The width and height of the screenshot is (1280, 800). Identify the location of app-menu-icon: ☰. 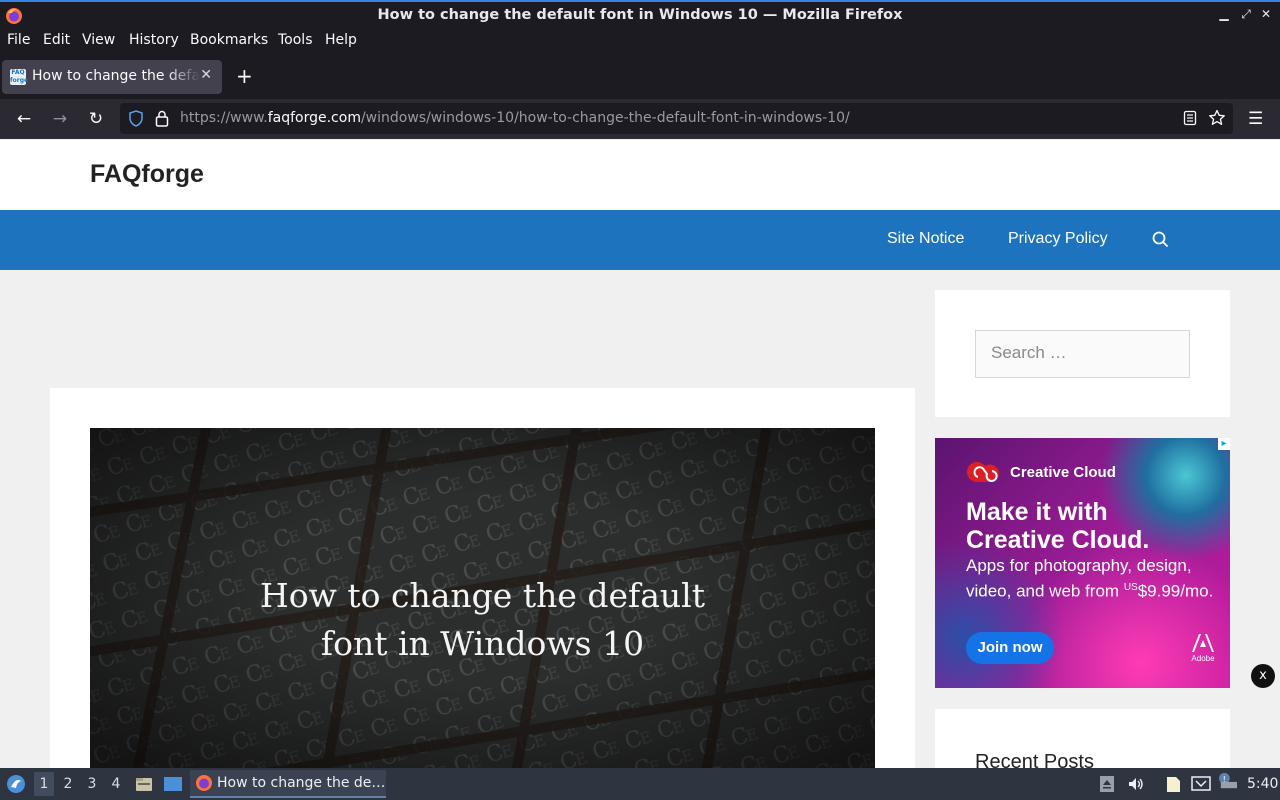
(1255, 119).